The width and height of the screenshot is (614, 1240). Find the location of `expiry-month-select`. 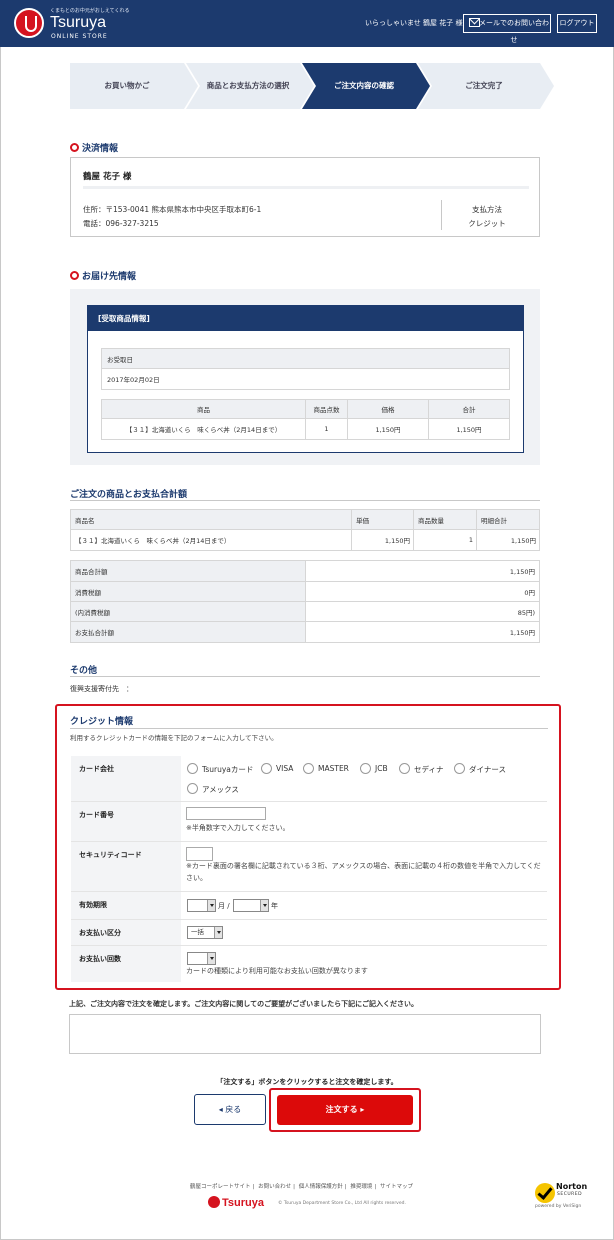

expiry-month-select is located at coordinates (201, 905).